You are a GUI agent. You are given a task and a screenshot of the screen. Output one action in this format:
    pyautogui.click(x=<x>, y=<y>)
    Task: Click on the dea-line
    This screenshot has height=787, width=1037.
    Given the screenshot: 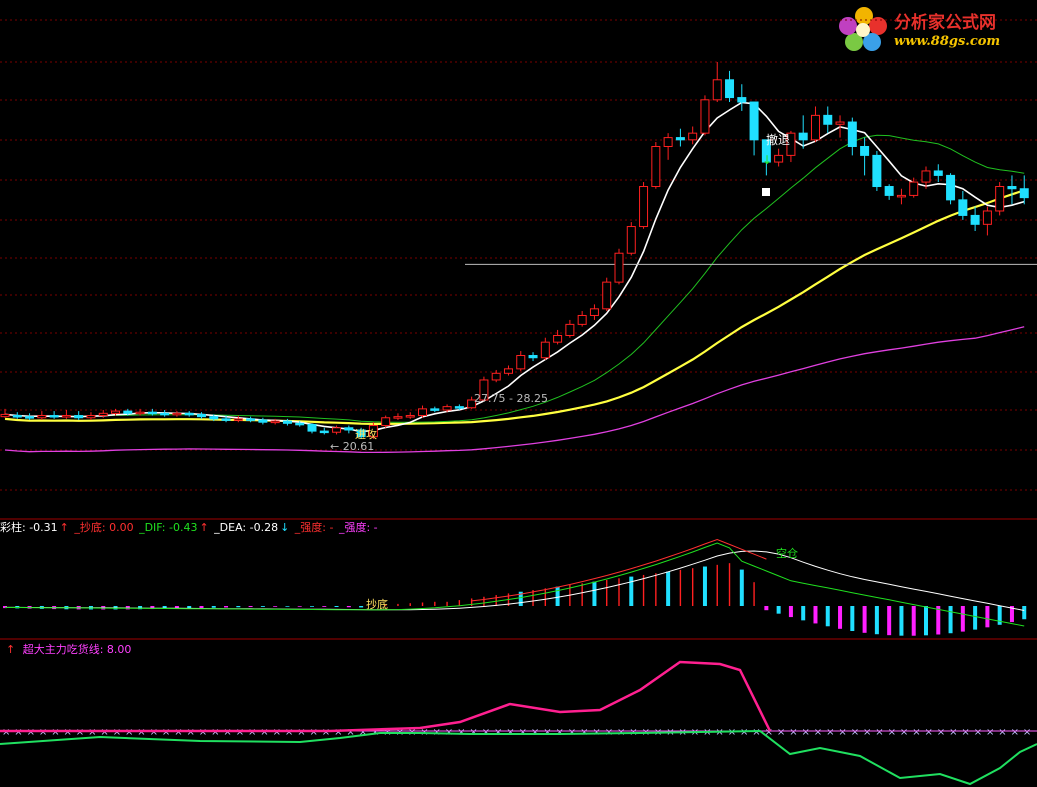 What is the action you would take?
    pyautogui.click(x=515, y=580)
    